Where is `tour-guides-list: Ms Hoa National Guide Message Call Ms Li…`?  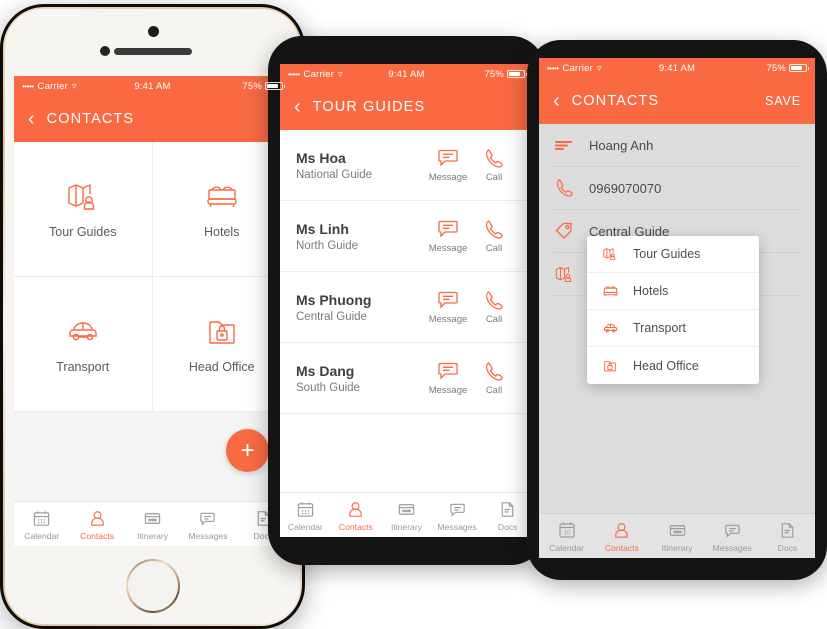 tour-guides-list: Ms Hoa National Guide Message Call Ms Li… is located at coordinates (406, 272).